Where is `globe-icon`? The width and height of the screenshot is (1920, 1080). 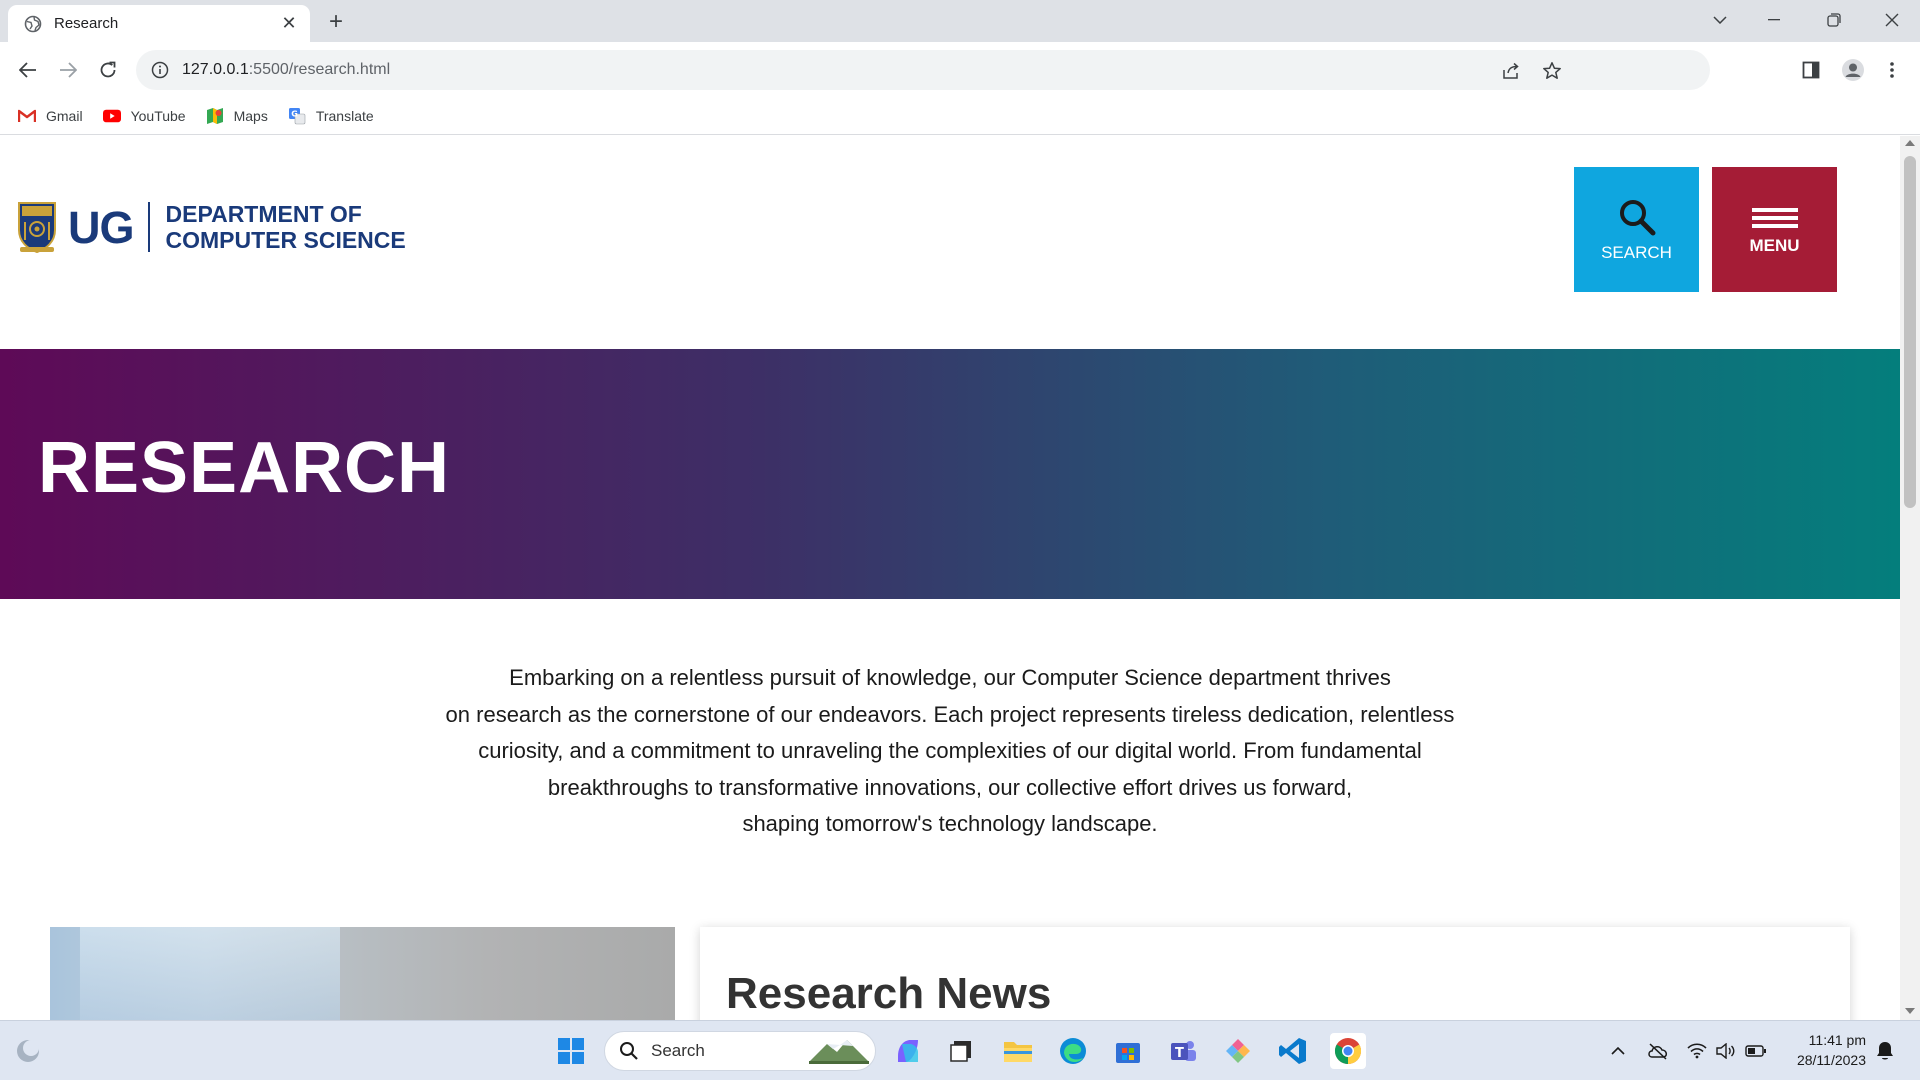 globe-icon is located at coordinates (33, 24).